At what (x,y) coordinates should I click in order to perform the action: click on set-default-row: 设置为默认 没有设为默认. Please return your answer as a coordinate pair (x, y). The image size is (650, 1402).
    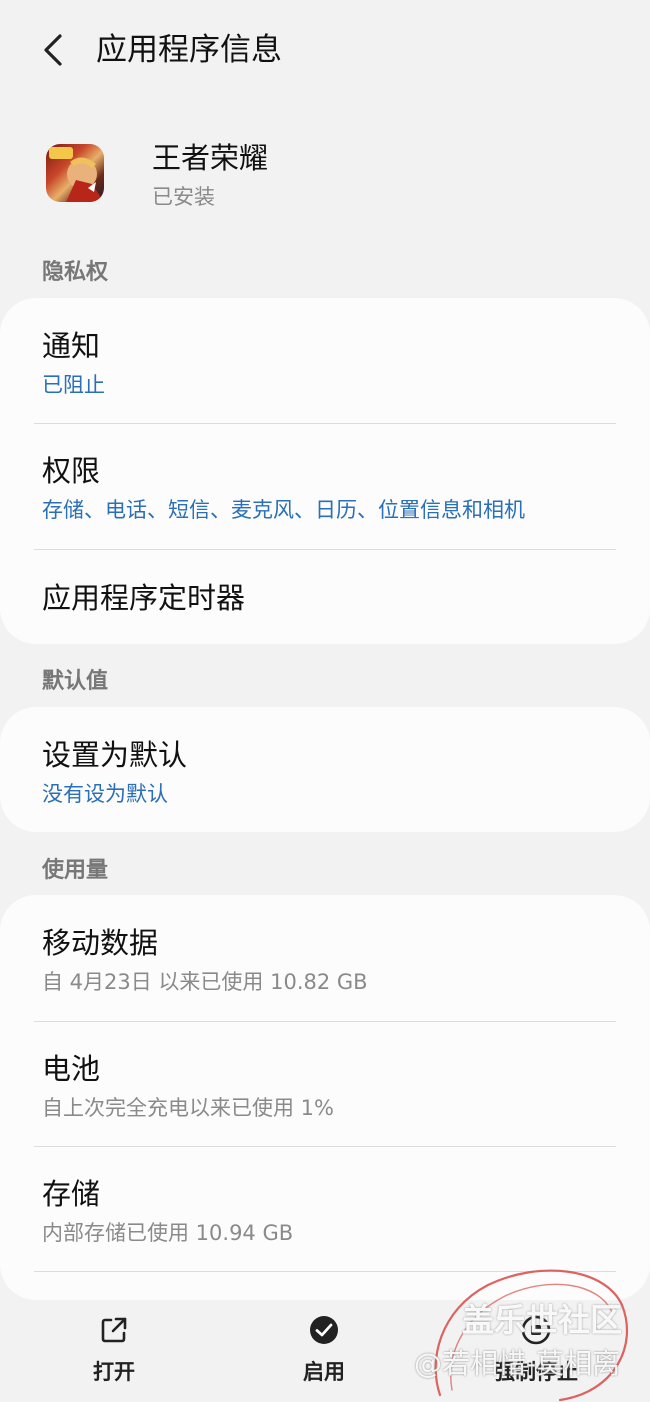
    Looking at the image, I should click on (325, 769).